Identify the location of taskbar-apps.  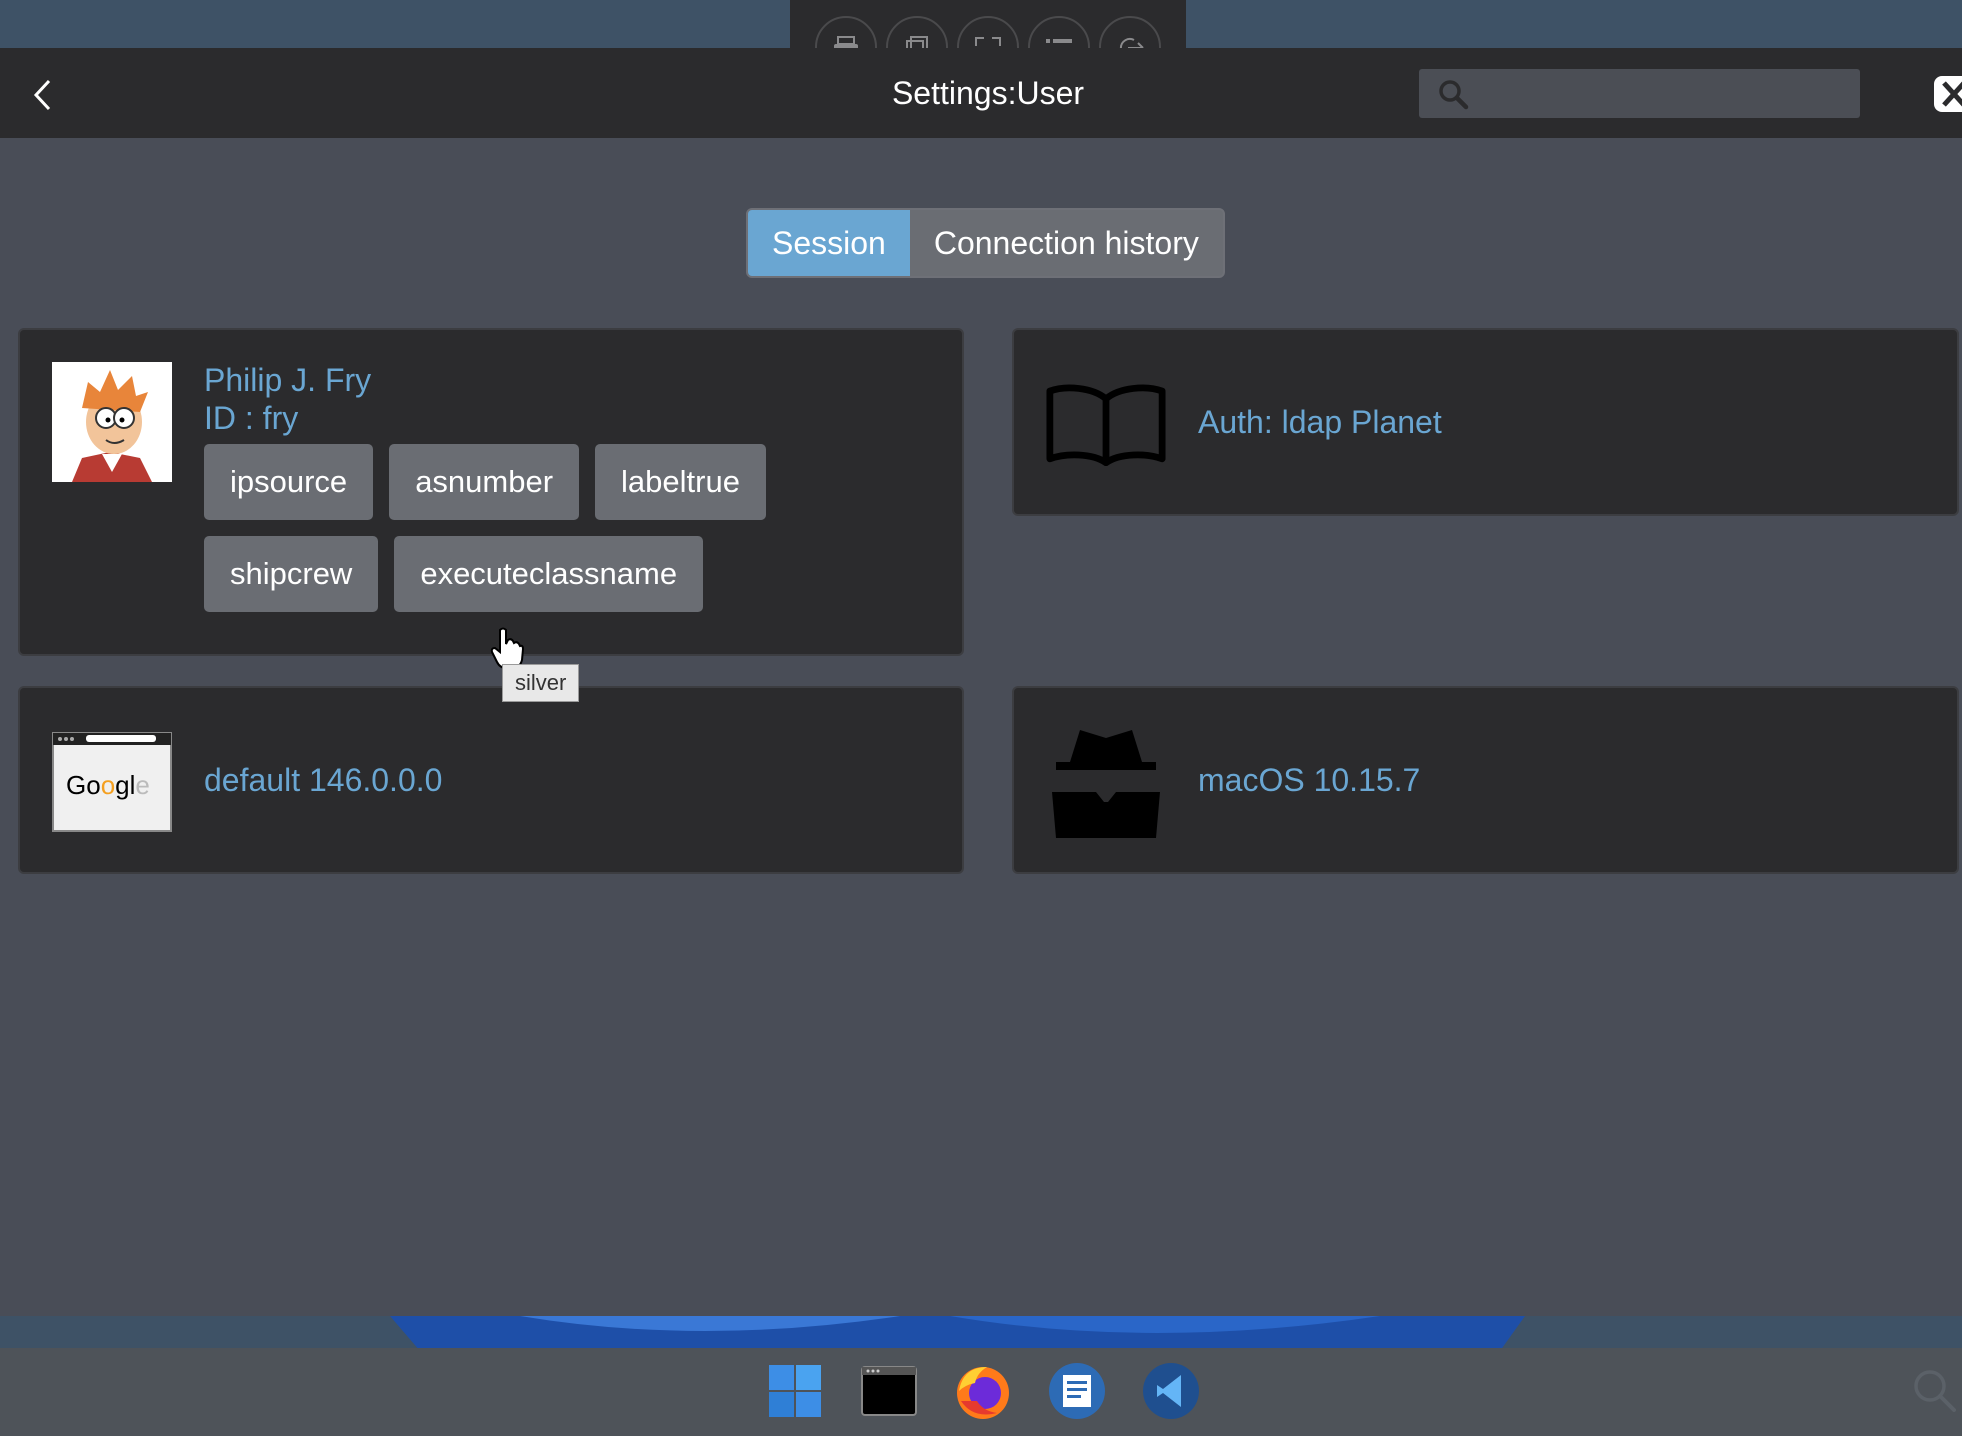
(983, 1392).